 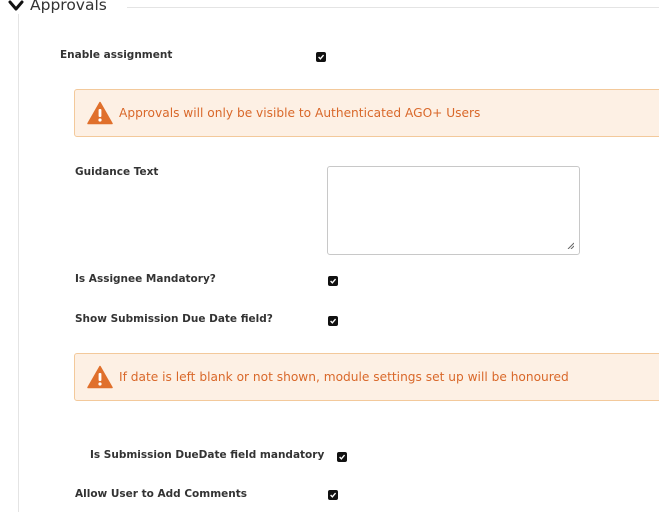 I want to click on guidance-text-textarea, so click(x=453, y=210).